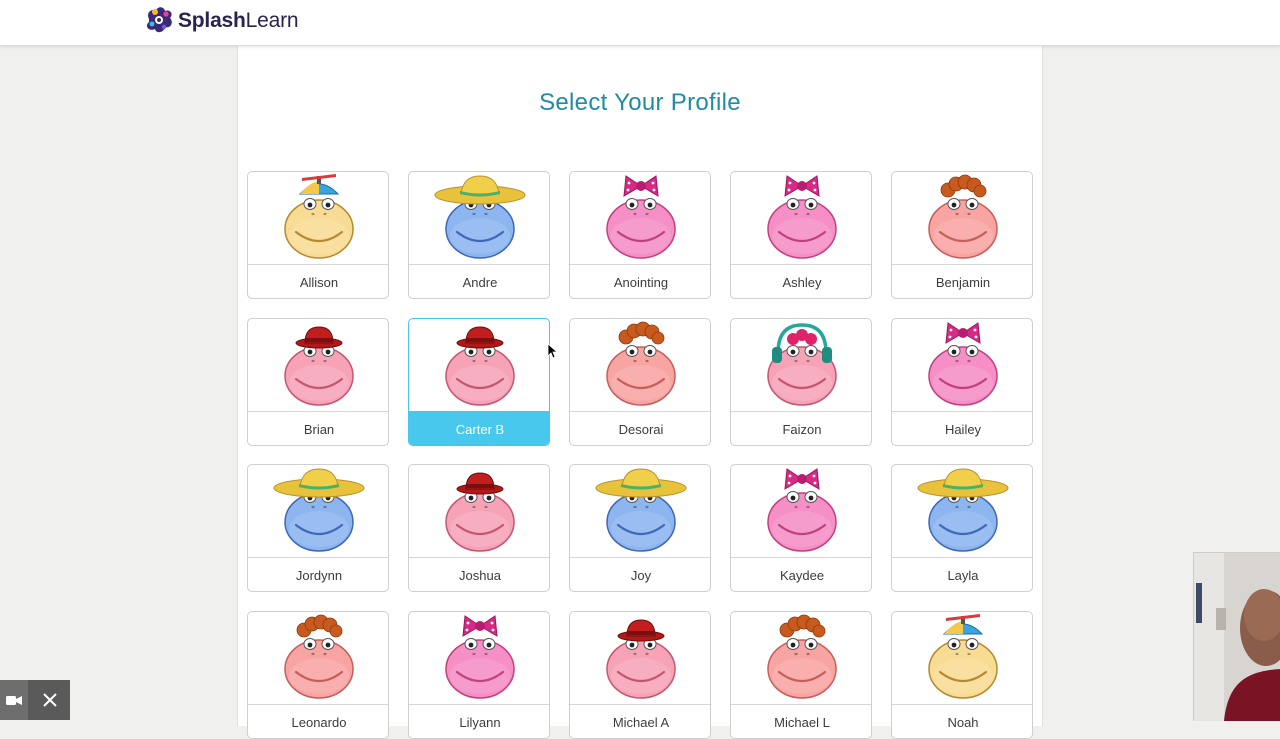  Describe the element at coordinates (318, 427) in the screenshot. I see `profile-name: Brian` at that location.